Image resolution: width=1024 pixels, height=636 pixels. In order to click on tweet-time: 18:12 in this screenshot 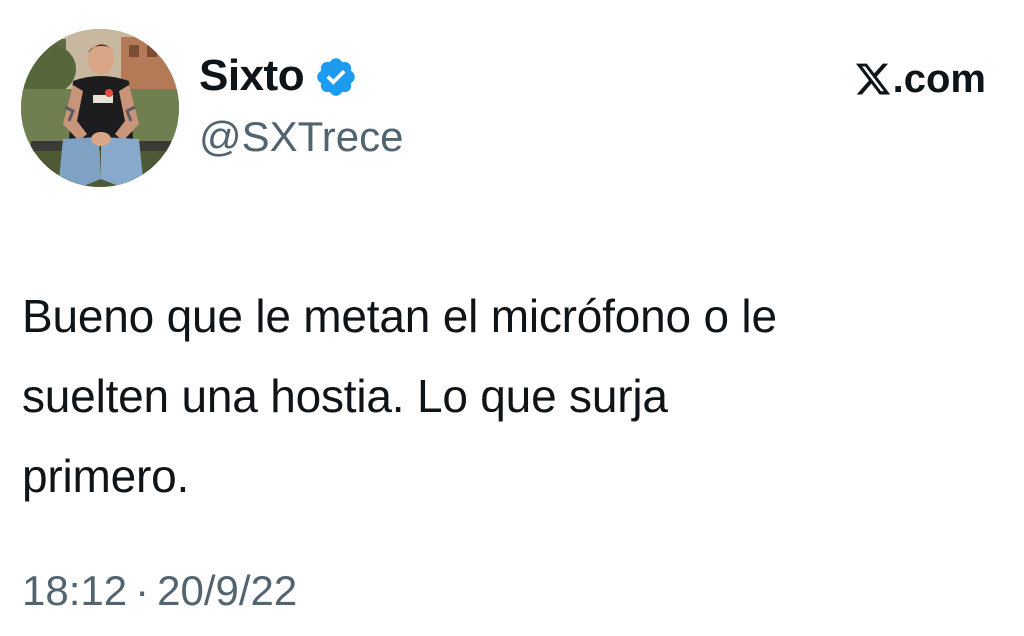, I will do `click(75, 590)`.